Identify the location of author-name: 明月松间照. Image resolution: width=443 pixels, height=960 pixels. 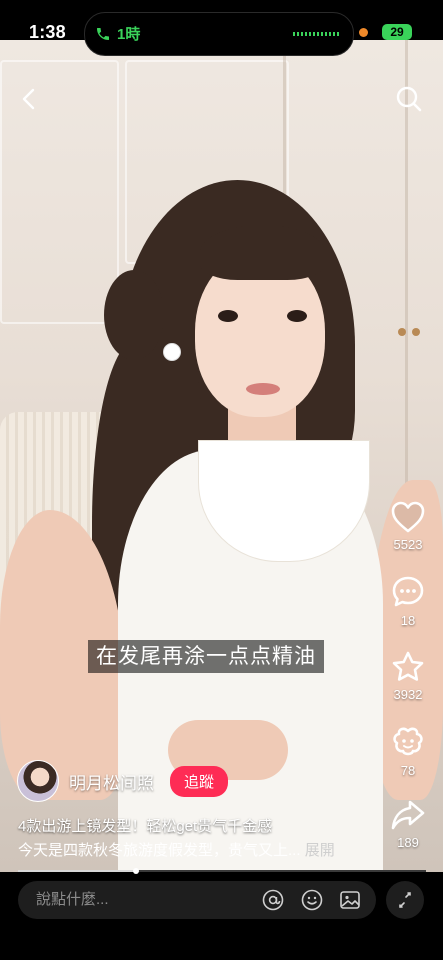
(111, 781).